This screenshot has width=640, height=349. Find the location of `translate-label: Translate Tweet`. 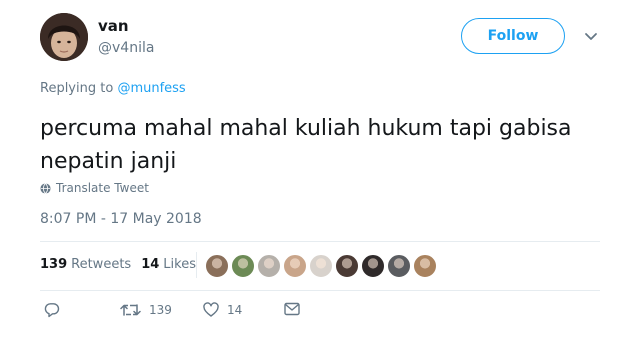

translate-label: Translate Tweet is located at coordinates (102, 188).